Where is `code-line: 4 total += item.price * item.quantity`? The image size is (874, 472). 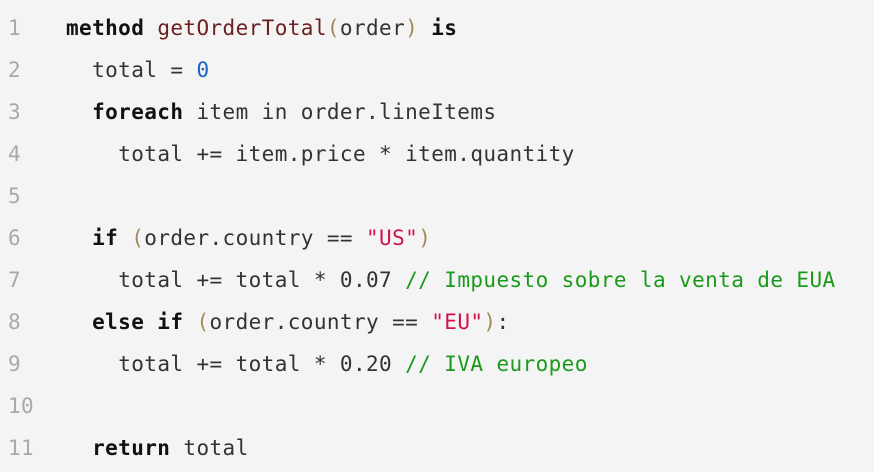
code-line: 4 total += item.price * item.quantity is located at coordinates (437, 154).